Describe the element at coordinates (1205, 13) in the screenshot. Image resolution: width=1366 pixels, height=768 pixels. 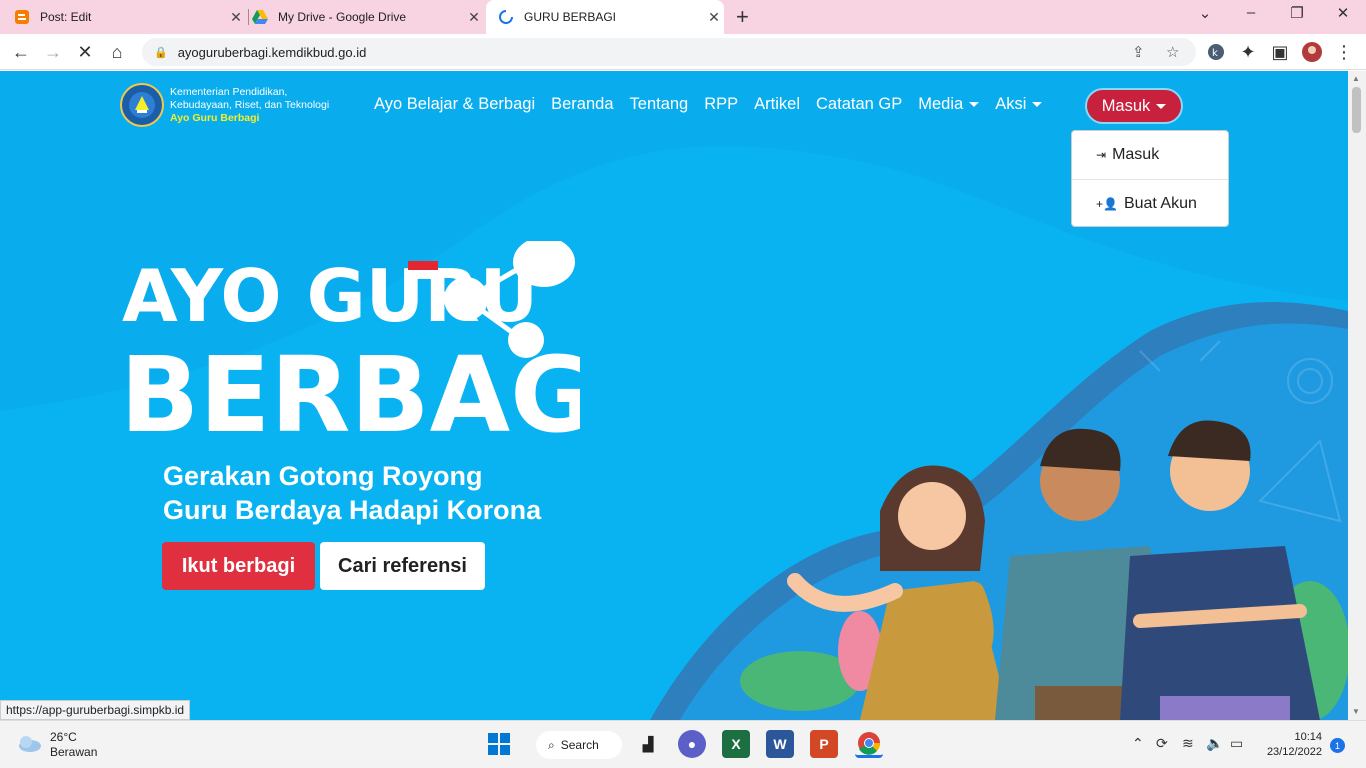
I see `tab-search-chevron-icon: ⌄` at that location.